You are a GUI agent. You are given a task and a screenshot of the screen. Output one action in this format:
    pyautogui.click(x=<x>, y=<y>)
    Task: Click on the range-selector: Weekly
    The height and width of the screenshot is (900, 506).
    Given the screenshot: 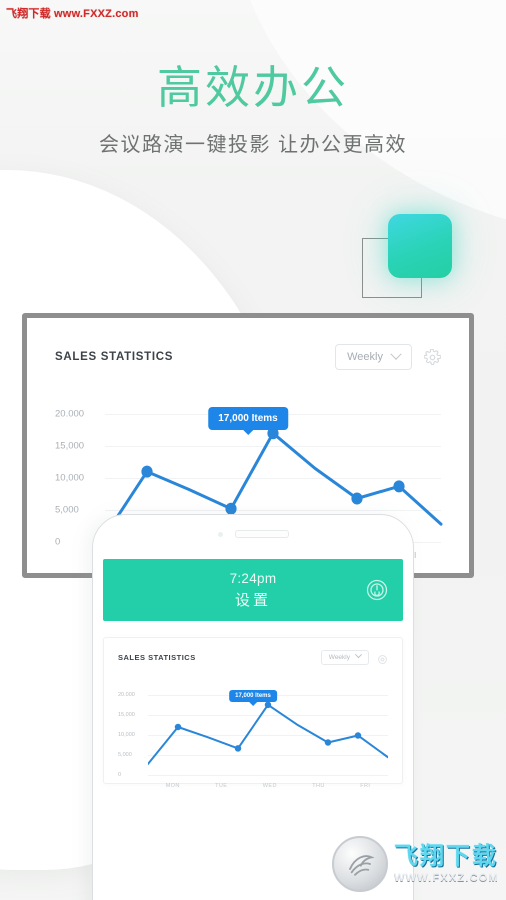 What is the action you would take?
    pyautogui.click(x=373, y=357)
    